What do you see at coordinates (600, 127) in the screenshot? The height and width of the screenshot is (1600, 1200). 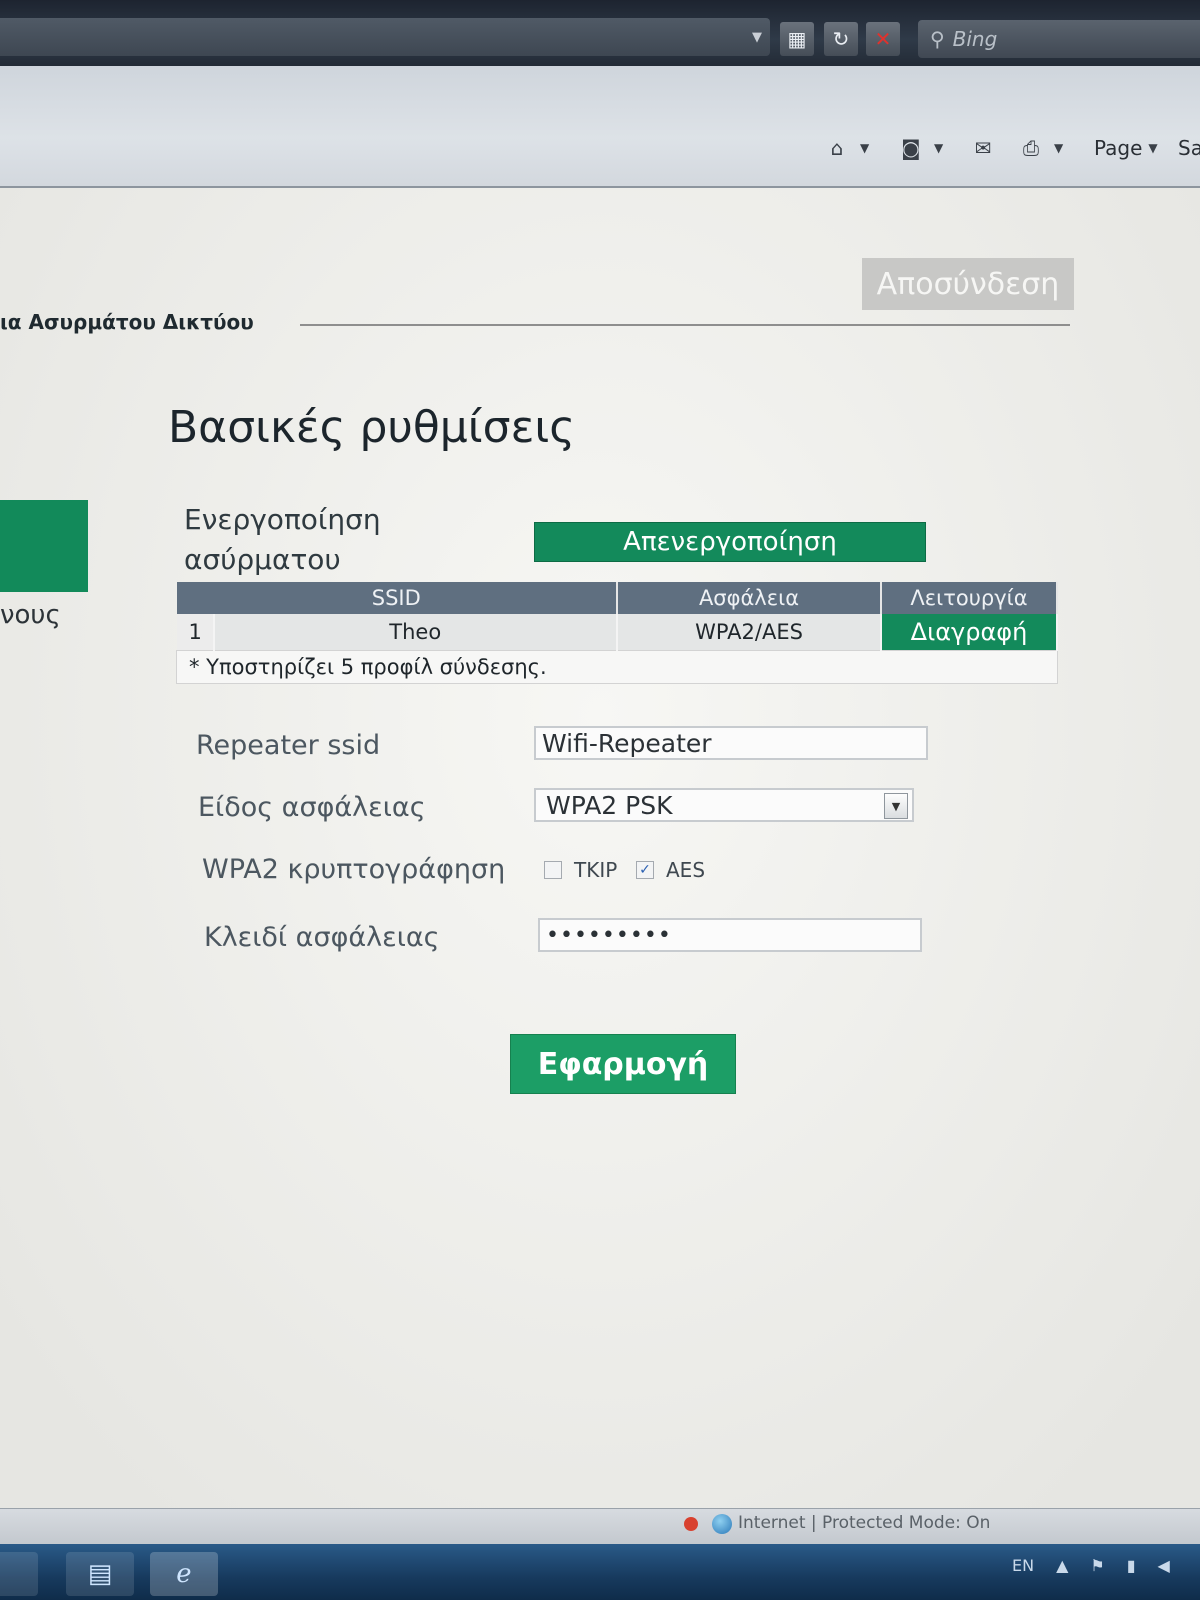 I see `command-bar` at bounding box center [600, 127].